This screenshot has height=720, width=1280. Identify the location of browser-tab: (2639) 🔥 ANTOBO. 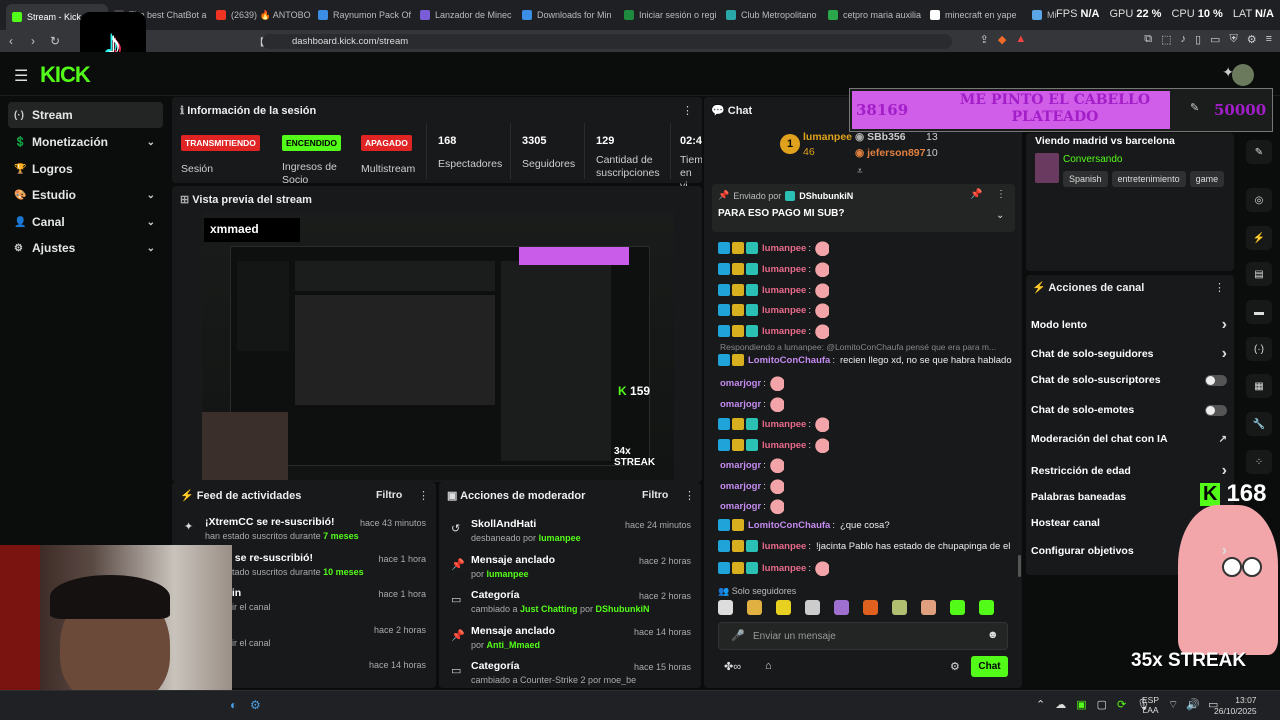
(261, 15).